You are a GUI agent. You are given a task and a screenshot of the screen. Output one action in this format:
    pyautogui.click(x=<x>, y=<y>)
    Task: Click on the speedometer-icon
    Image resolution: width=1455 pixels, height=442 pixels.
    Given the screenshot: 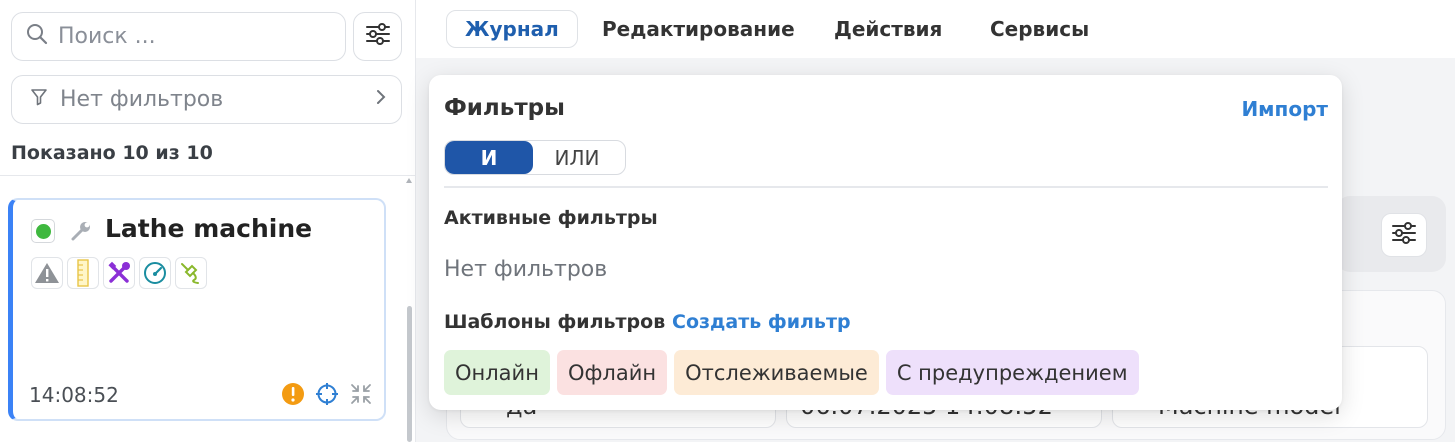 What is the action you would take?
    pyautogui.click(x=155, y=273)
    